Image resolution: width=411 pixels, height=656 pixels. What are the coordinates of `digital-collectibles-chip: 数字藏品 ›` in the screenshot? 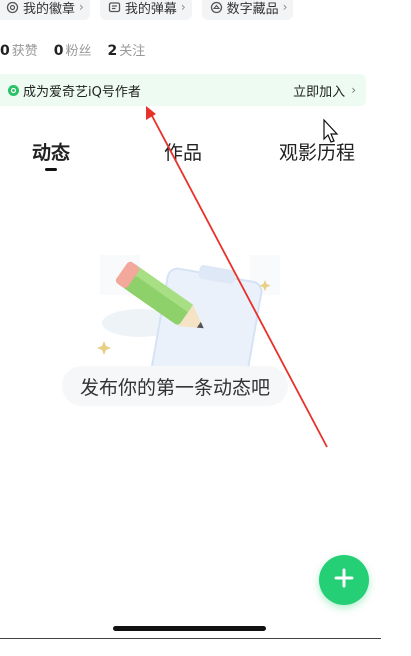 It's located at (247, 10).